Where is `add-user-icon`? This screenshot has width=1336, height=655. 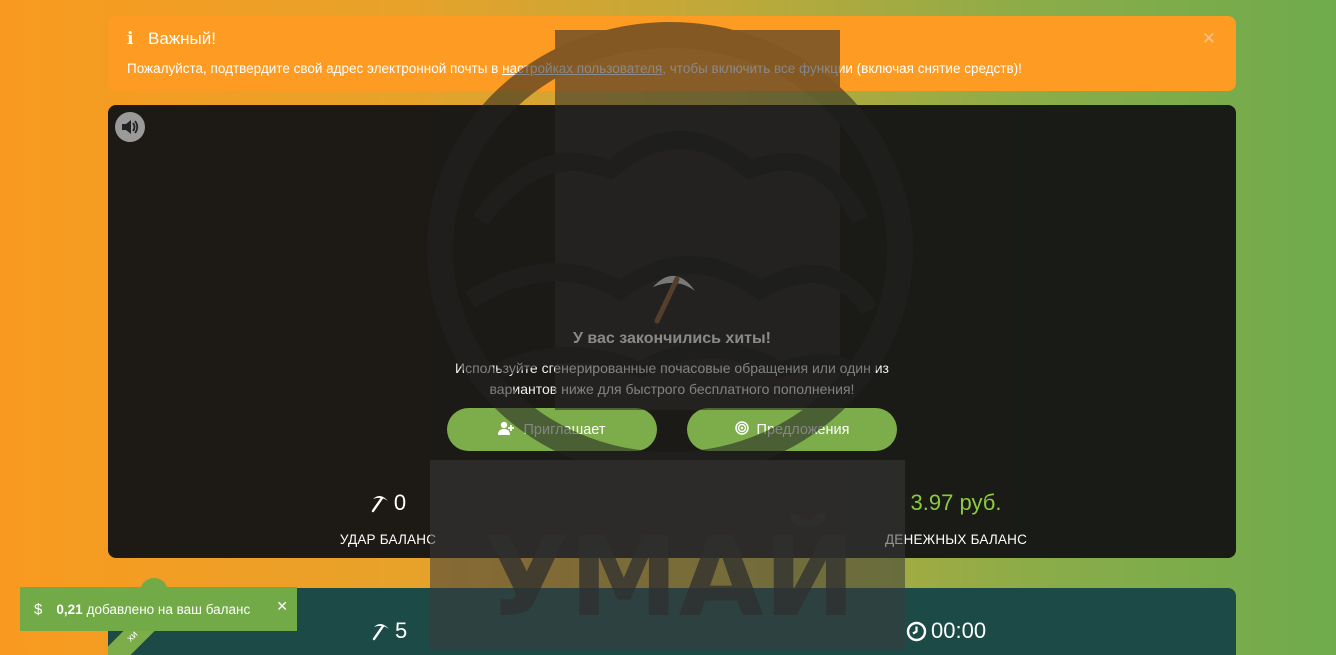 add-user-icon is located at coordinates (506, 429).